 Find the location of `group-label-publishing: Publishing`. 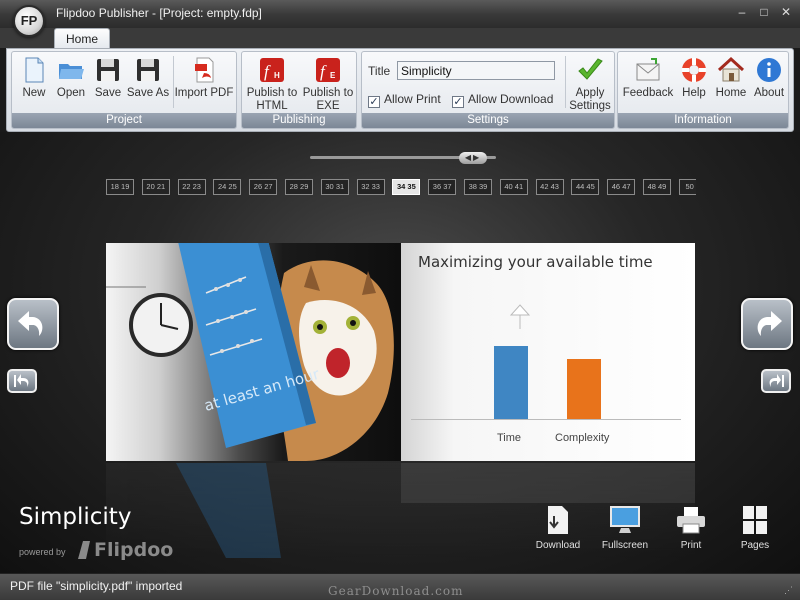

group-label-publishing: Publishing is located at coordinates (299, 120).